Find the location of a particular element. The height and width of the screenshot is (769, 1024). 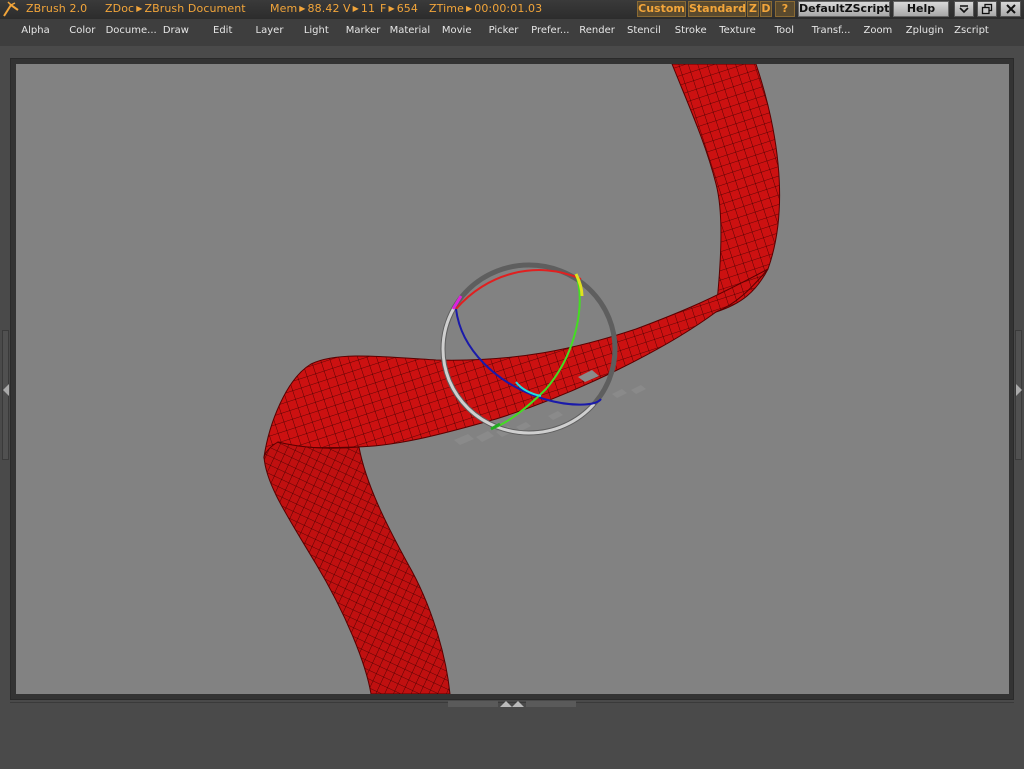

mem-value: 88.42 is located at coordinates (323, 8).